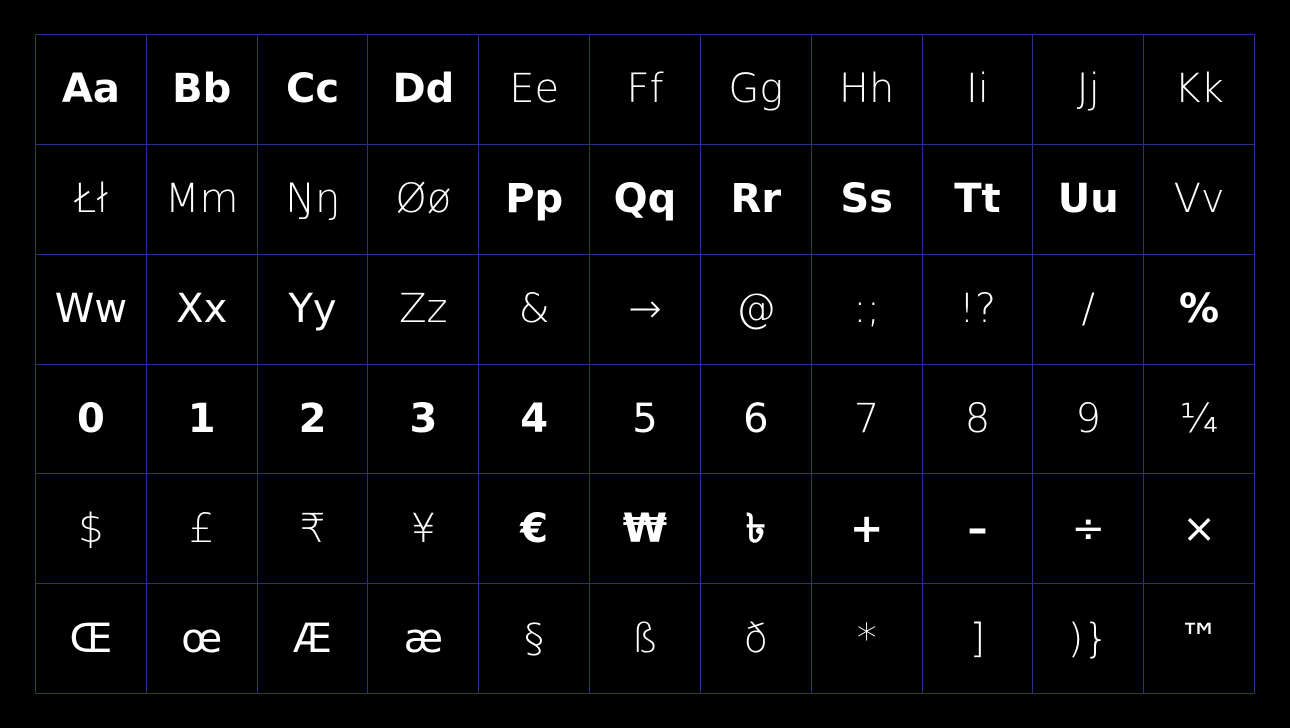 The height and width of the screenshot is (728, 1290). I want to click on glyph-cell: :;, so click(867, 309).